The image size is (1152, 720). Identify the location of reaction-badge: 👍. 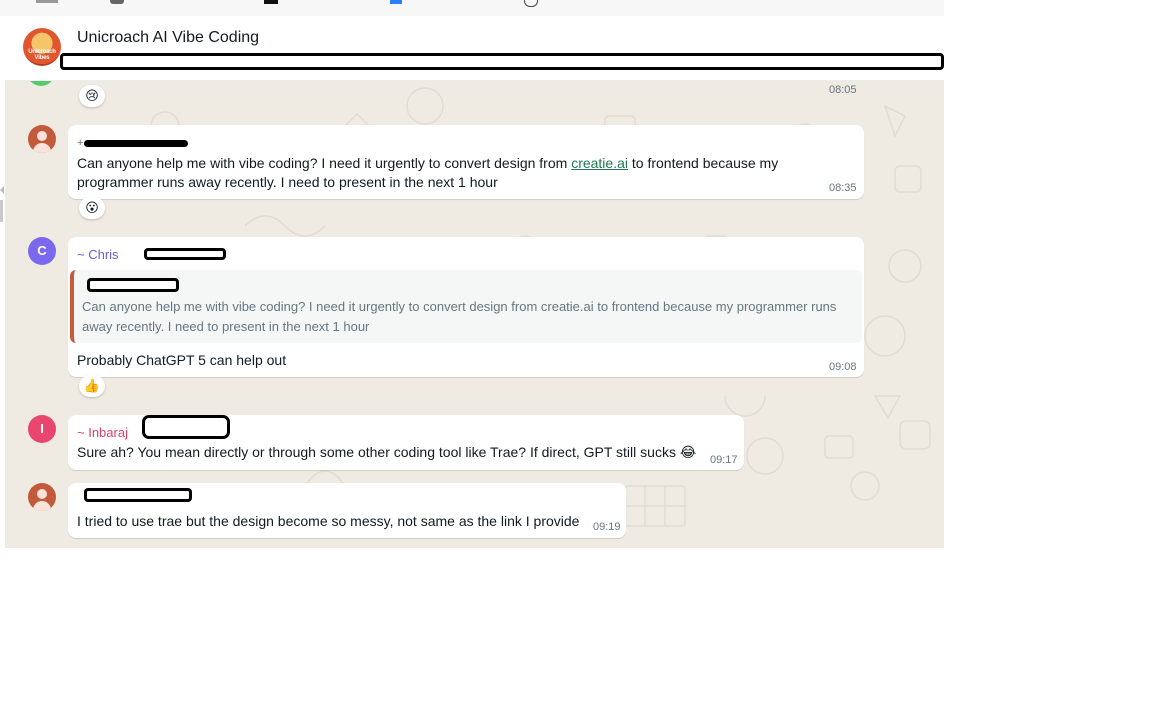
(92, 386).